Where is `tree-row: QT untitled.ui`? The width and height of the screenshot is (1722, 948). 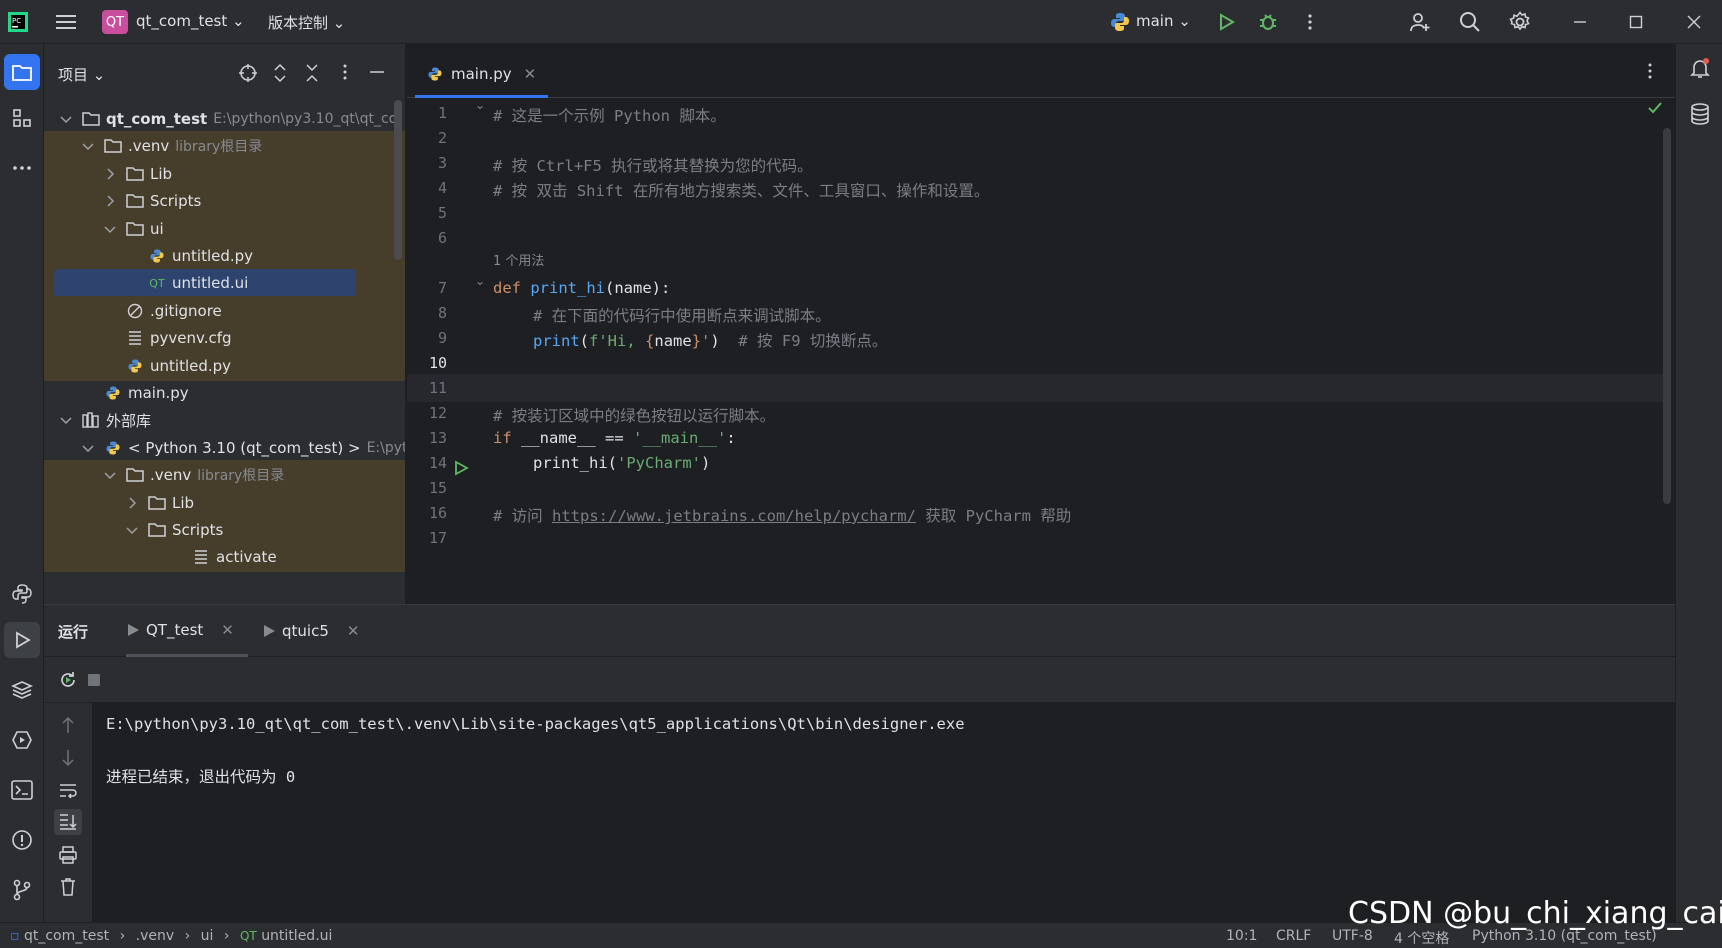
tree-row: QT untitled.ui is located at coordinates (224, 283).